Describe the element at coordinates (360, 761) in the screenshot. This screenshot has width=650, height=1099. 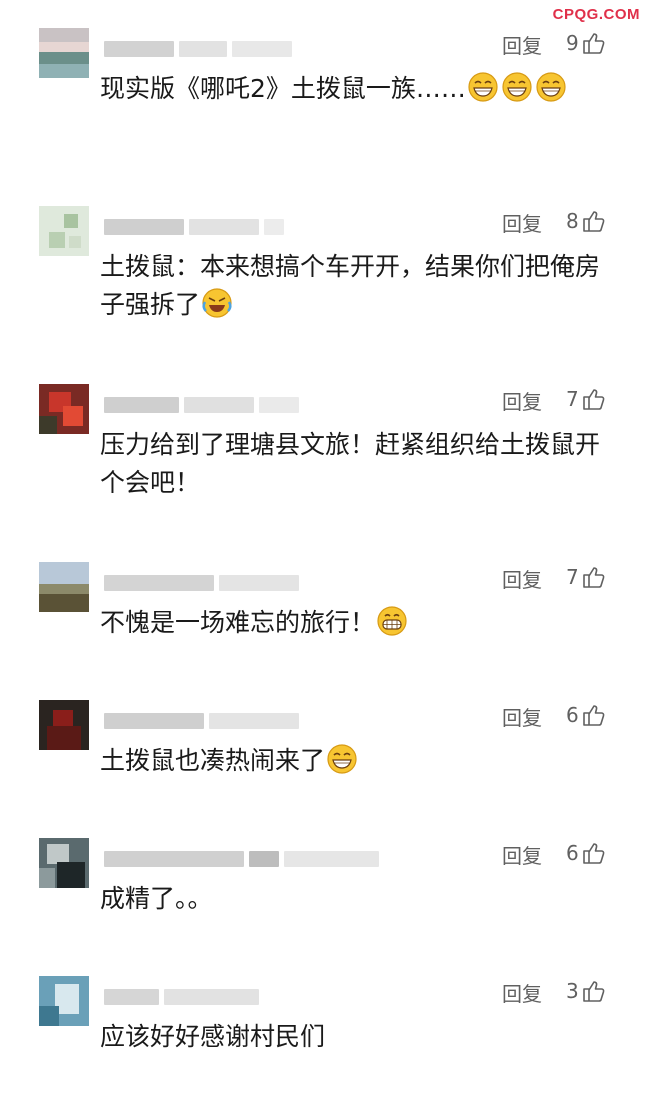
I see `comment-text: 土拨鼠也凑热闹来了` at that location.